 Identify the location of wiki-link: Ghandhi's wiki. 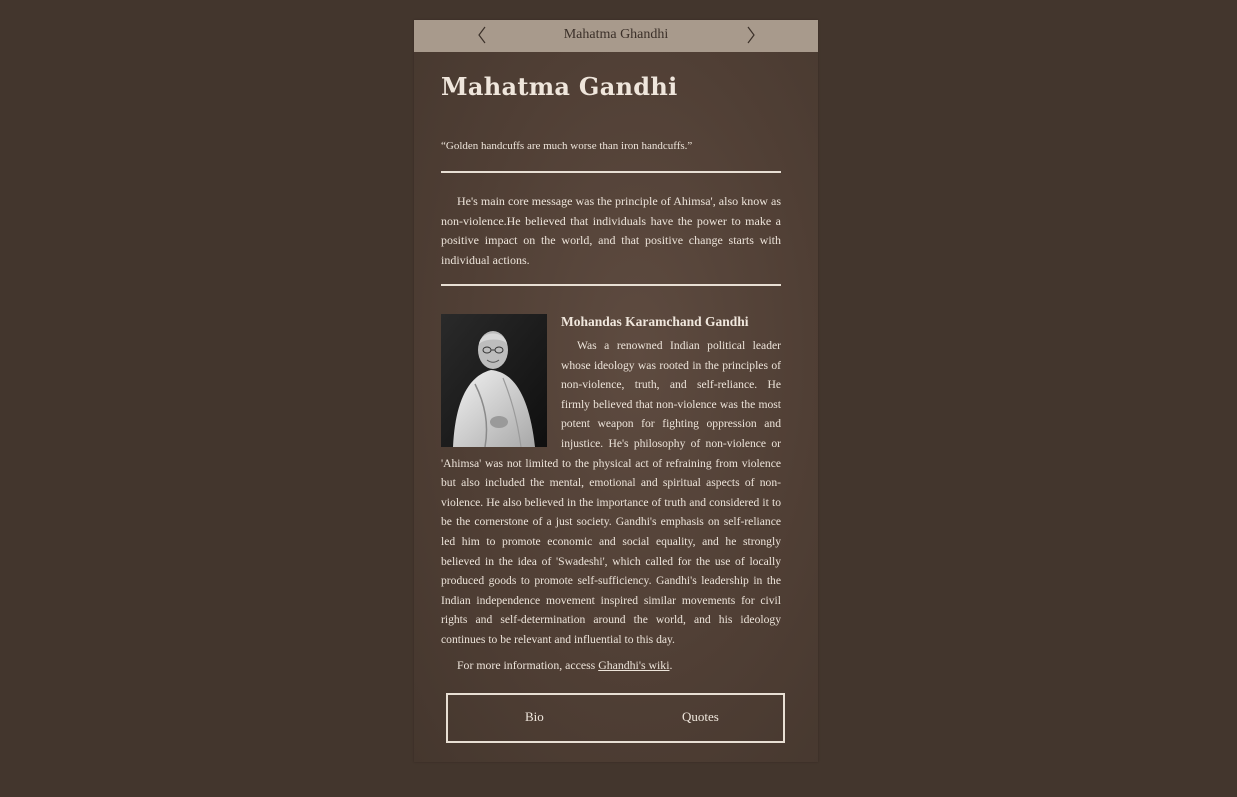
(633, 665).